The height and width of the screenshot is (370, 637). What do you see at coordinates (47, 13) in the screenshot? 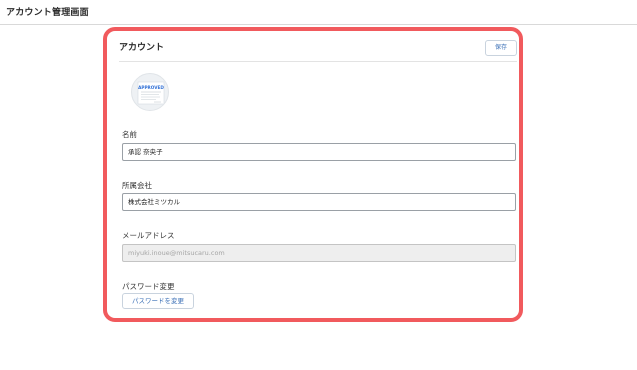
I see `page-title: アカウント管理画面` at bounding box center [47, 13].